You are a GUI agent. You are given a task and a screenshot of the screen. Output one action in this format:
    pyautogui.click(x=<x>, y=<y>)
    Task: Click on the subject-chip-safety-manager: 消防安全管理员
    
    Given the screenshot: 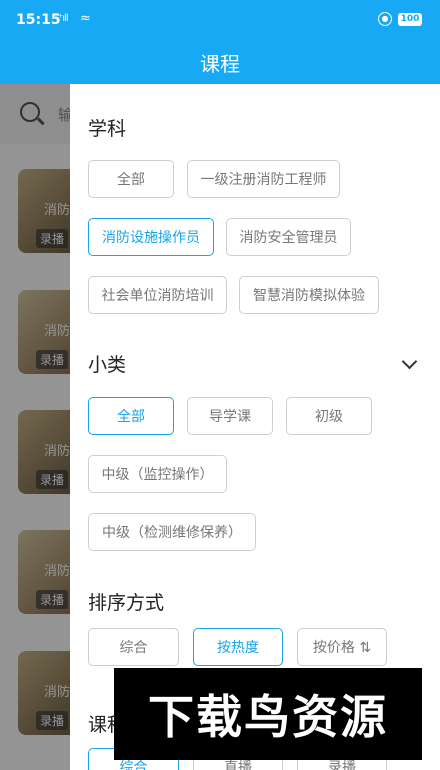 What is the action you would take?
    pyautogui.click(x=288, y=237)
    